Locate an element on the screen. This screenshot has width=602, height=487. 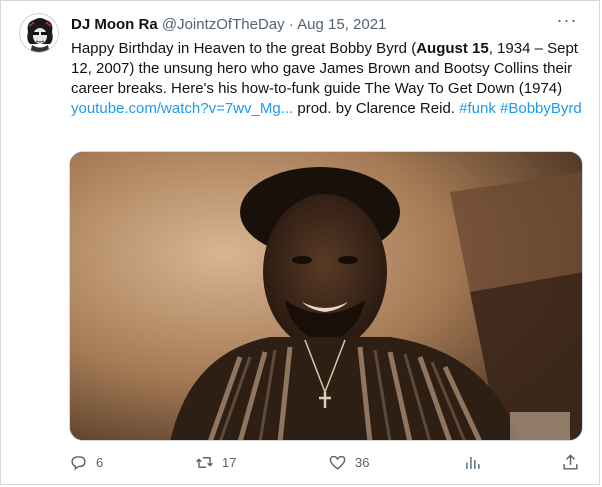
retweet-icon is located at coordinates (204, 462).